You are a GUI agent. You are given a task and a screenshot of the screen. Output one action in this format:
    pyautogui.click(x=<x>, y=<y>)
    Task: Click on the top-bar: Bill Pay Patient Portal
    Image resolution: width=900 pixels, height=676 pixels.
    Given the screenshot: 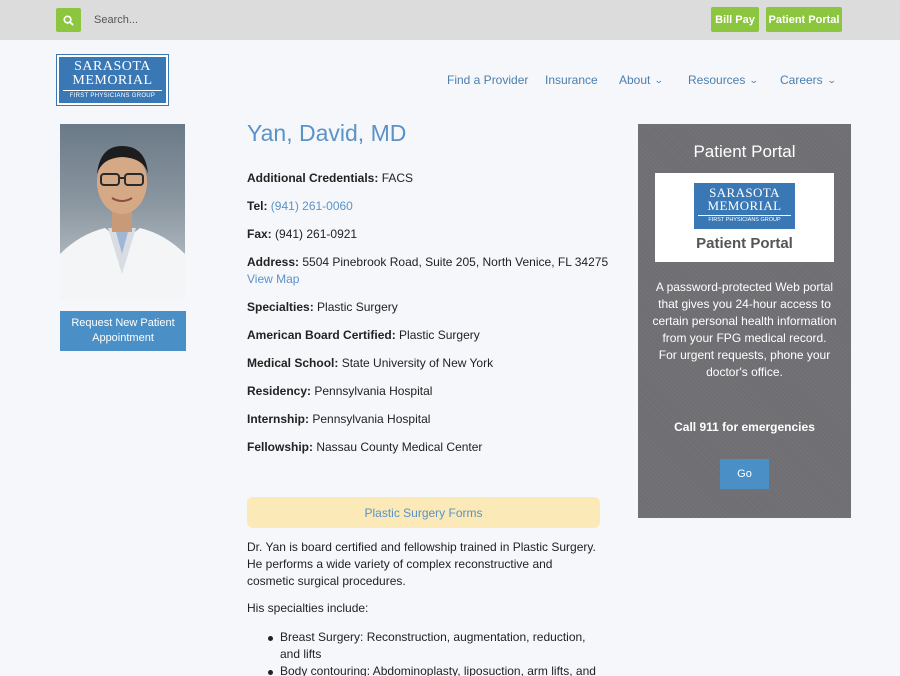 What is the action you would take?
    pyautogui.click(x=450, y=20)
    